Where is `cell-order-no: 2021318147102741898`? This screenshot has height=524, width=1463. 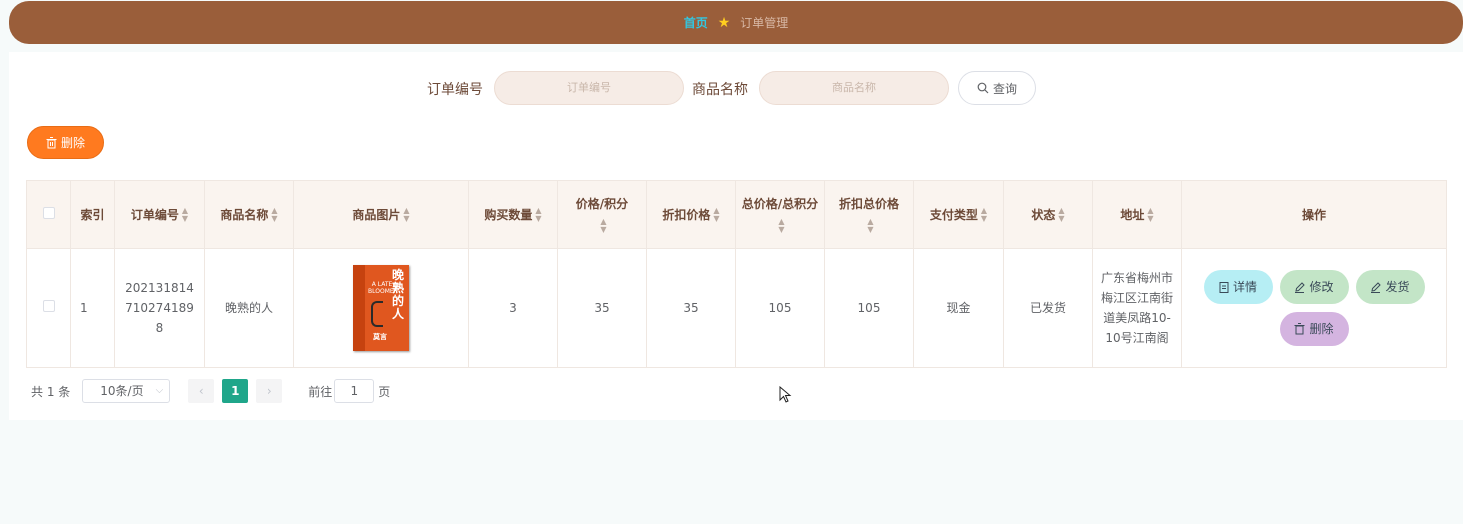
cell-order-no: 2021318147102741898 is located at coordinates (159, 308).